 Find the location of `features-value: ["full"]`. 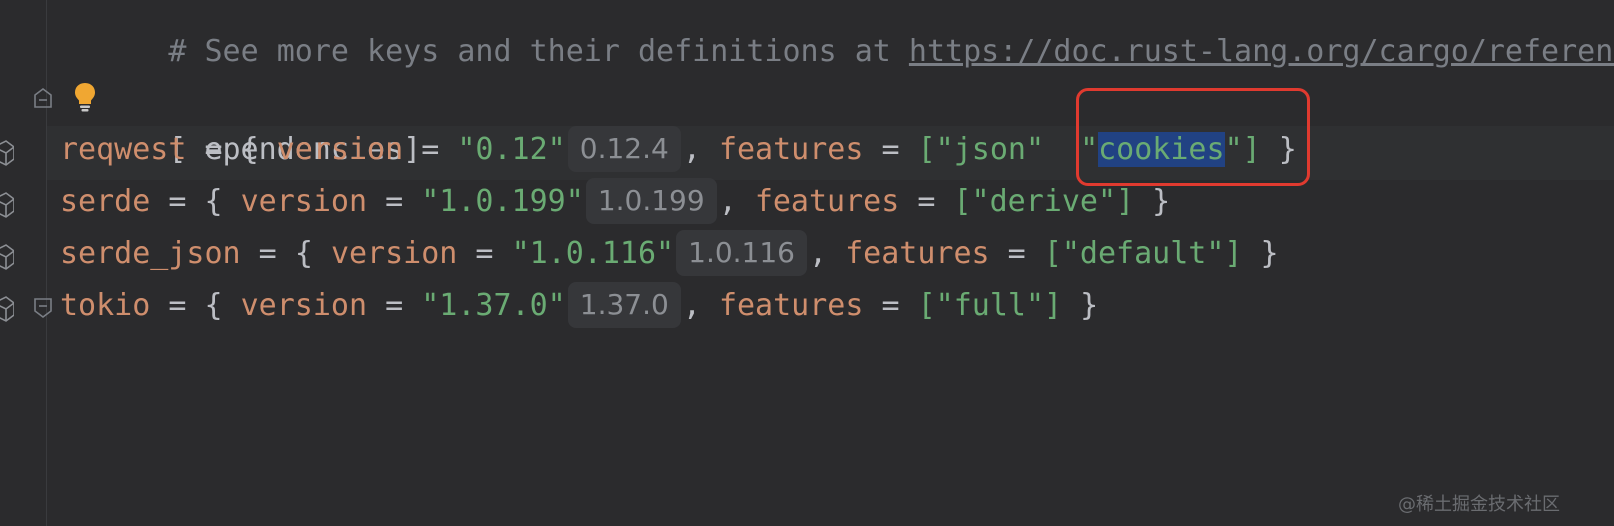

features-value: ["full"] is located at coordinates (990, 305).